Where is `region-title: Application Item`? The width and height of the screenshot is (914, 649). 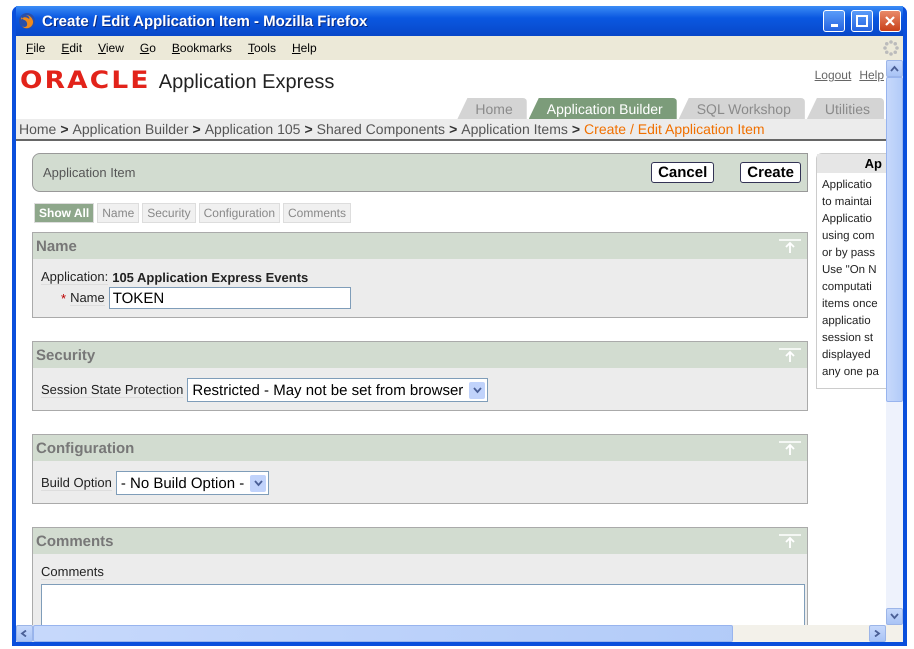
region-title: Application Item is located at coordinates (89, 172).